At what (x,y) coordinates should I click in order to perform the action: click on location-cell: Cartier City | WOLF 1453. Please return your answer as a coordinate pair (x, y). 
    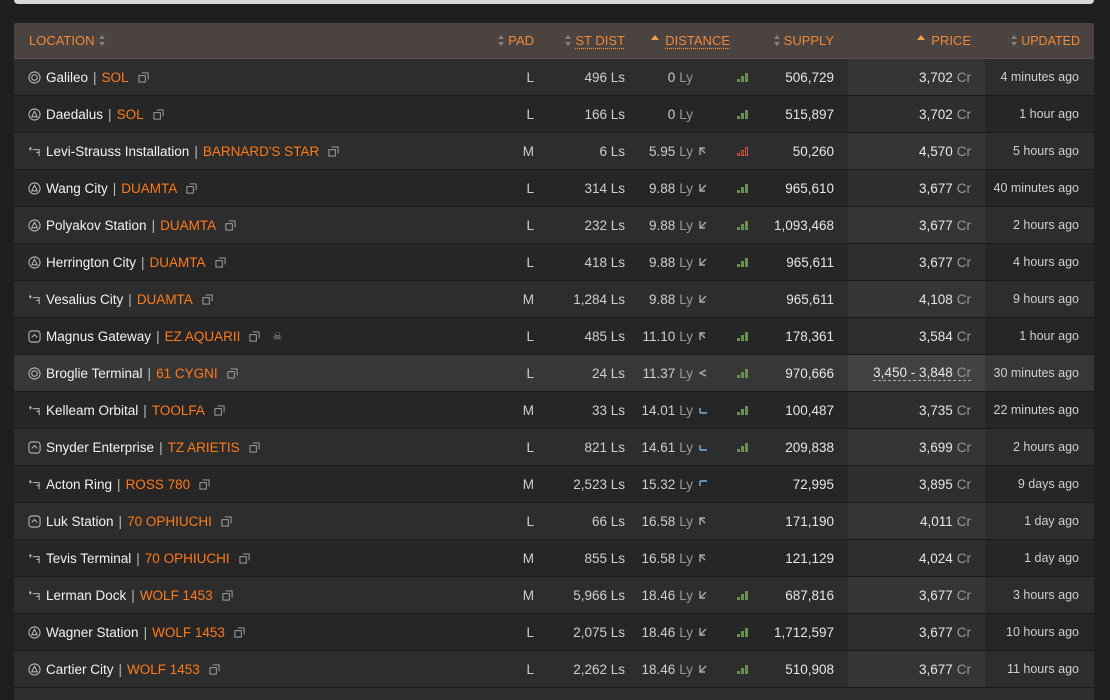
    Looking at the image, I should click on (254, 669).